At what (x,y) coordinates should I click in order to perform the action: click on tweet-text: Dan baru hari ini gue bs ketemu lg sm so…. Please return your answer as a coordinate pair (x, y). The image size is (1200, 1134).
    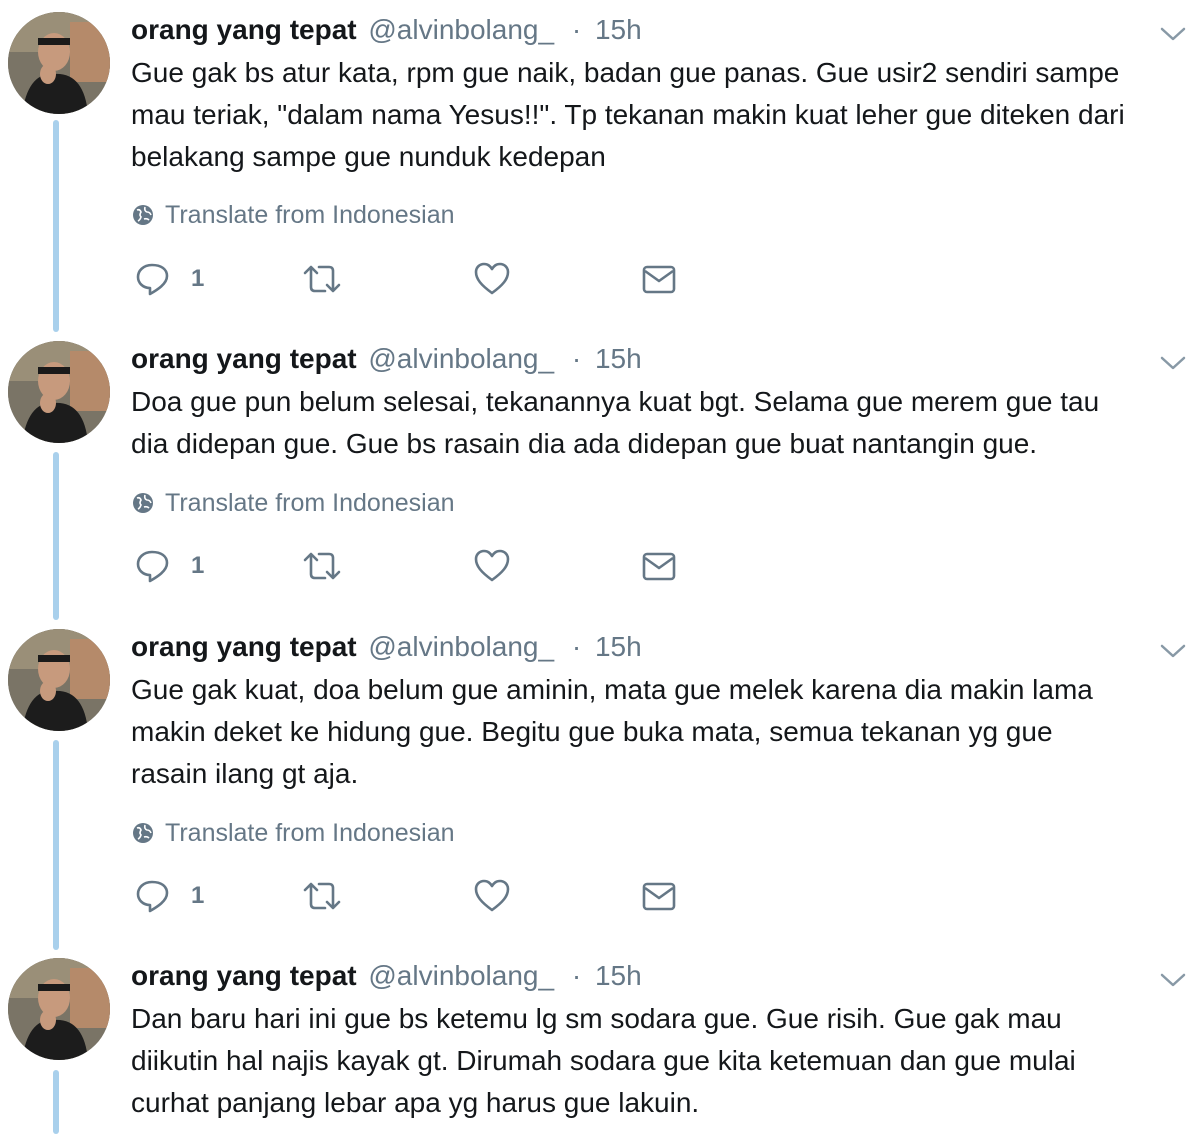
    Looking at the image, I should click on (603, 1060).